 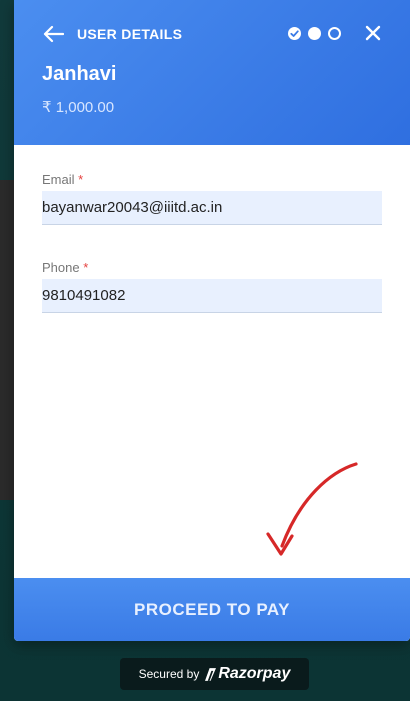 I want to click on proceed-to-pay-button: PROCEED TO PAY, so click(x=212, y=609).